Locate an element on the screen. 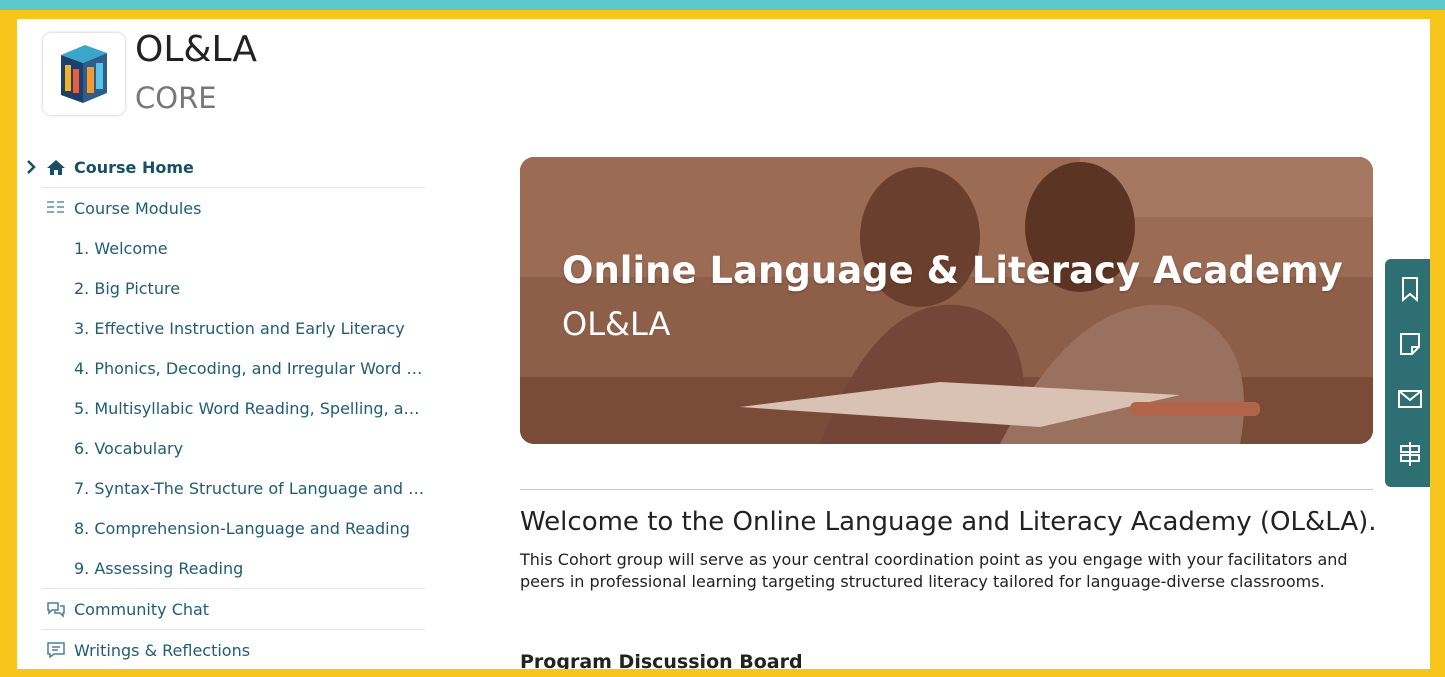  module-item: 6. Vocabulary is located at coordinates (233, 448).